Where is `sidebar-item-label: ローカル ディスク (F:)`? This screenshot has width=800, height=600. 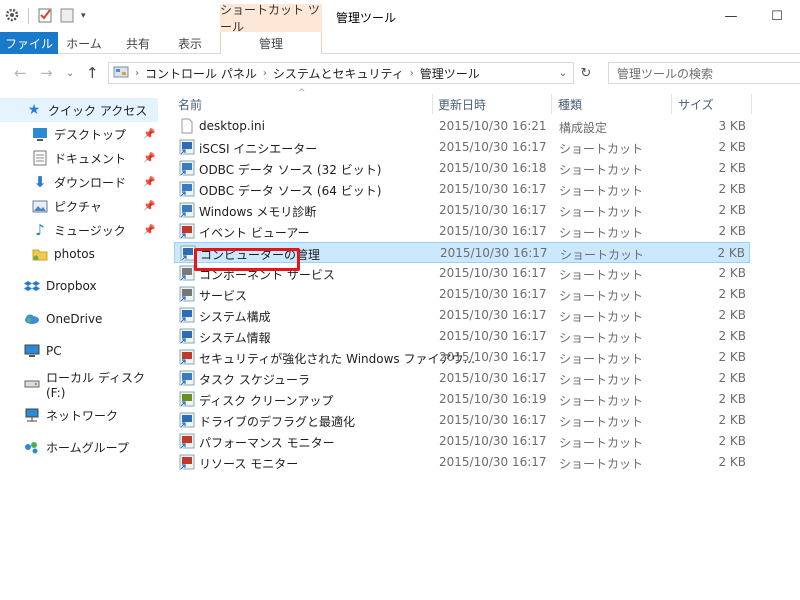
sidebar-item-label: ローカル ディスク (F:) is located at coordinates (95, 385).